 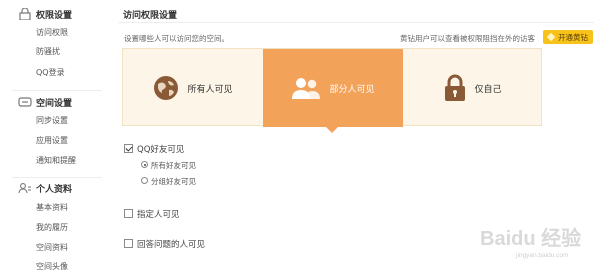 I want to click on open-diamond-button: 开通黄钻, so click(x=568, y=37).